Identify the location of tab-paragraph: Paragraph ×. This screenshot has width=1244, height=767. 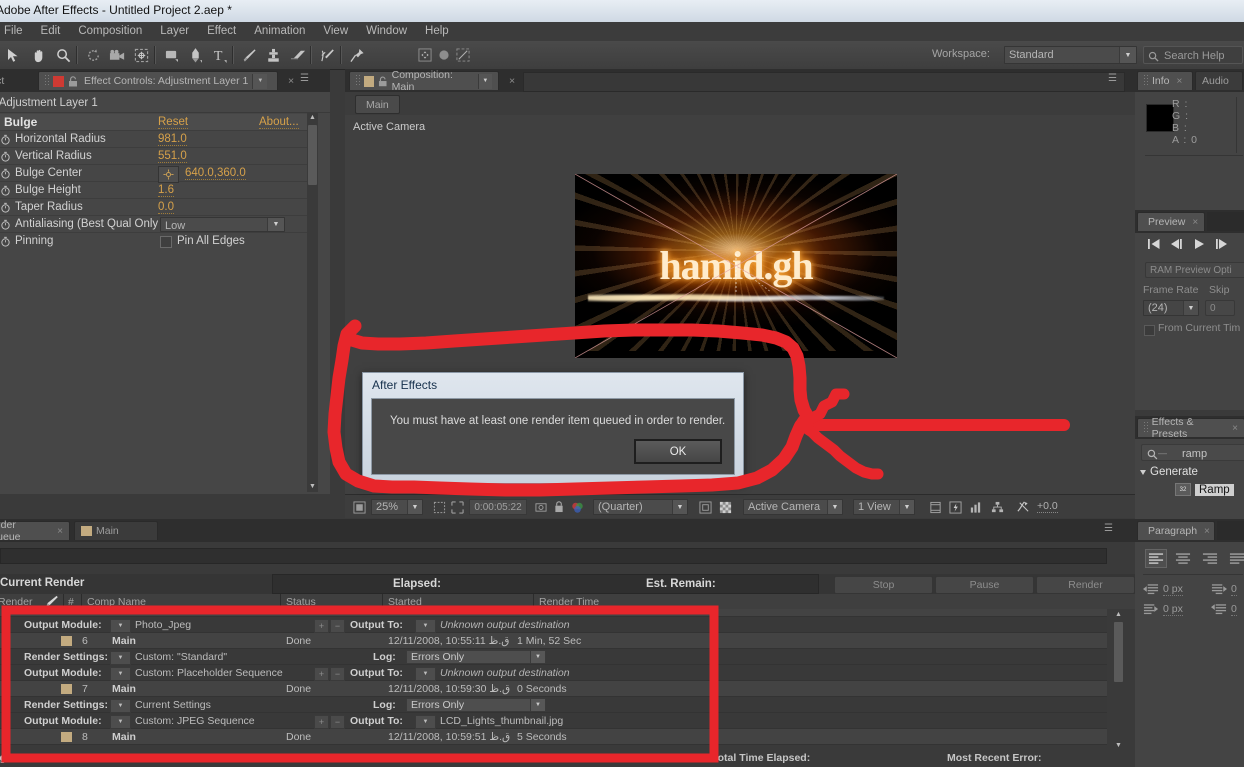
(1176, 530).